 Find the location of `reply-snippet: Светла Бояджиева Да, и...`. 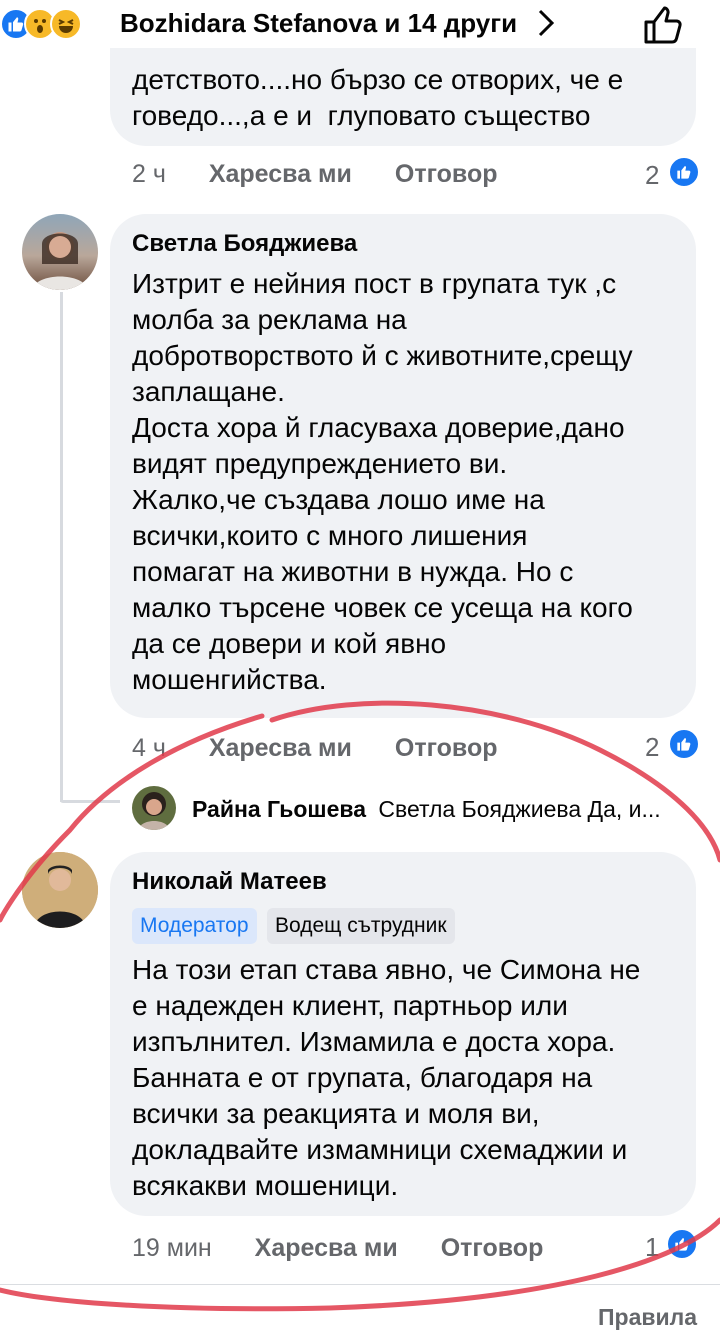

reply-snippet: Светла Бояджиева Да, и... is located at coordinates (519, 809).